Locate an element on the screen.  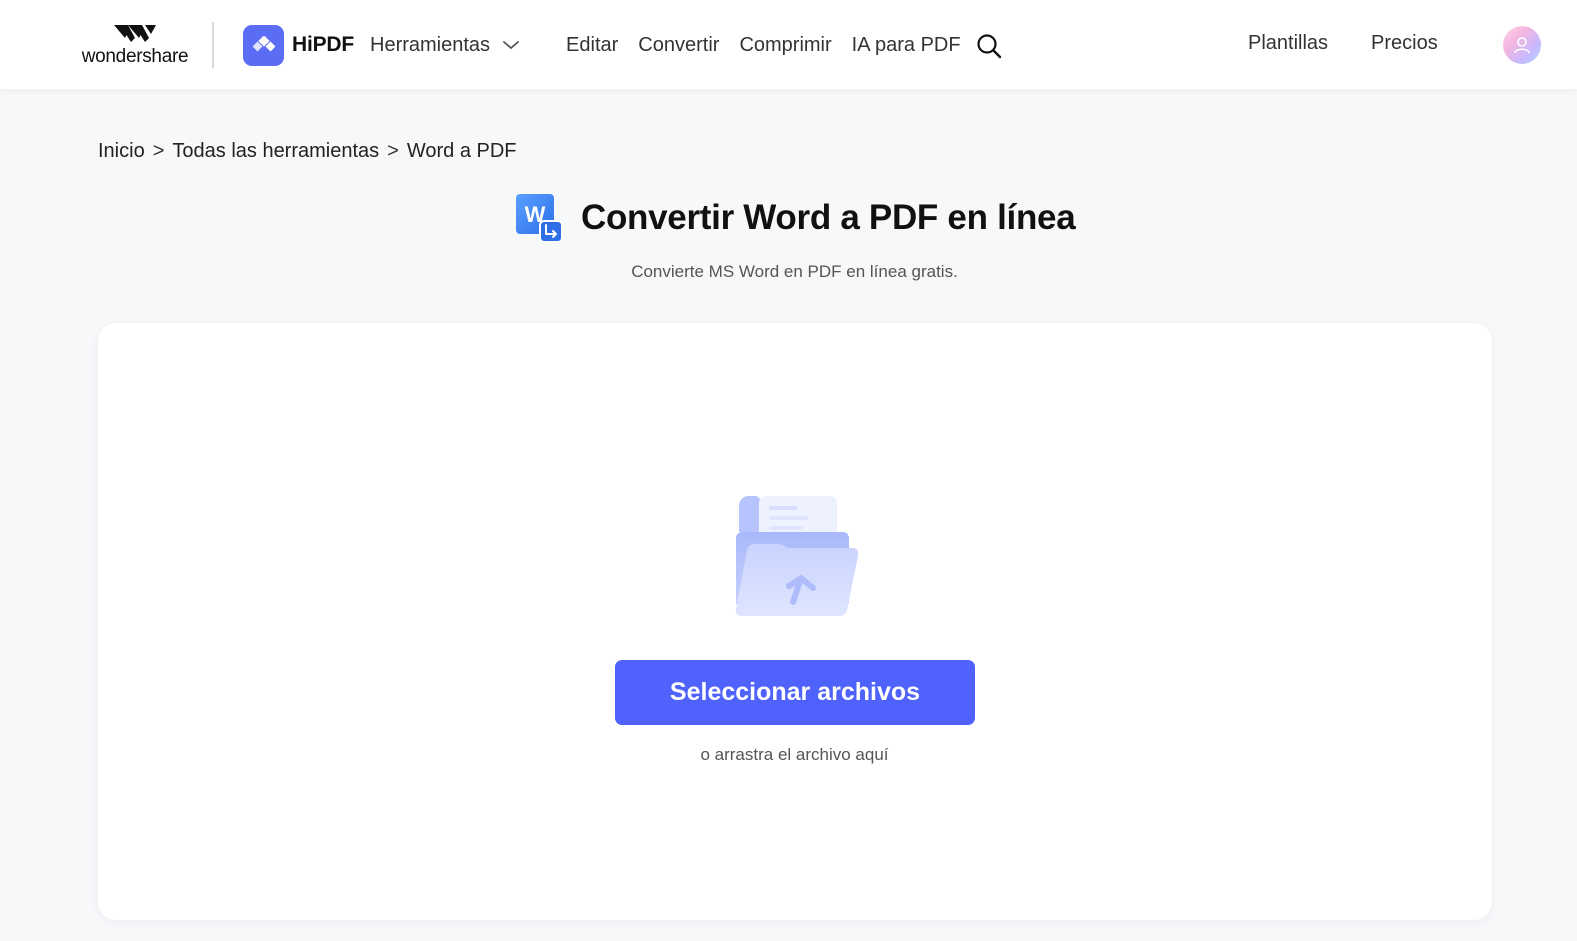
drag-hint: o arrastra el archivo aquí is located at coordinates (794, 754).